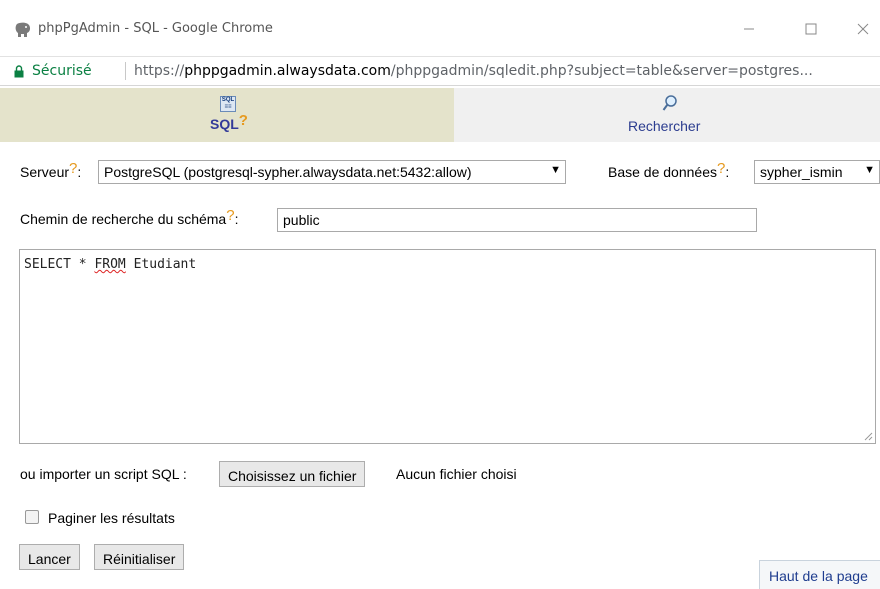 This screenshot has height=589, width=880. Describe the element at coordinates (19, 71) in the screenshot. I see `lock-icon` at that location.